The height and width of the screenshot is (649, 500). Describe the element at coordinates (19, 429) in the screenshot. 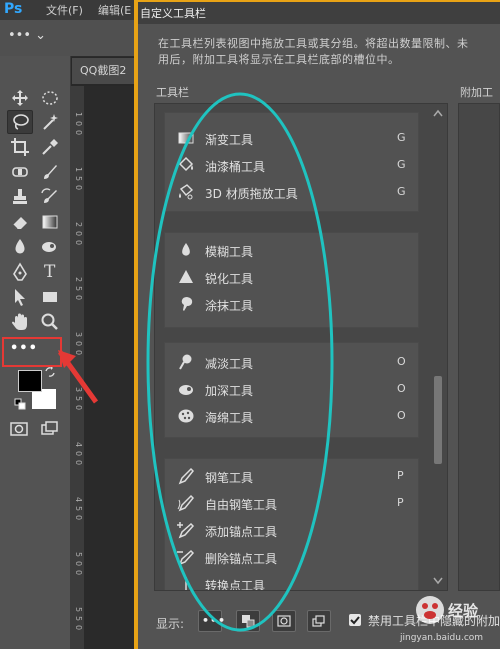

I see `quick-mask-icon` at that location.